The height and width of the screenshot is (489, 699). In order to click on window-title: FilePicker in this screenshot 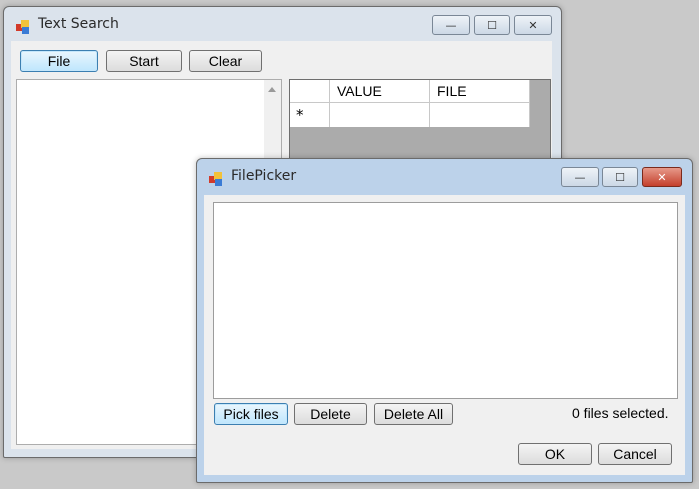, I will do `click(264, 176)`.